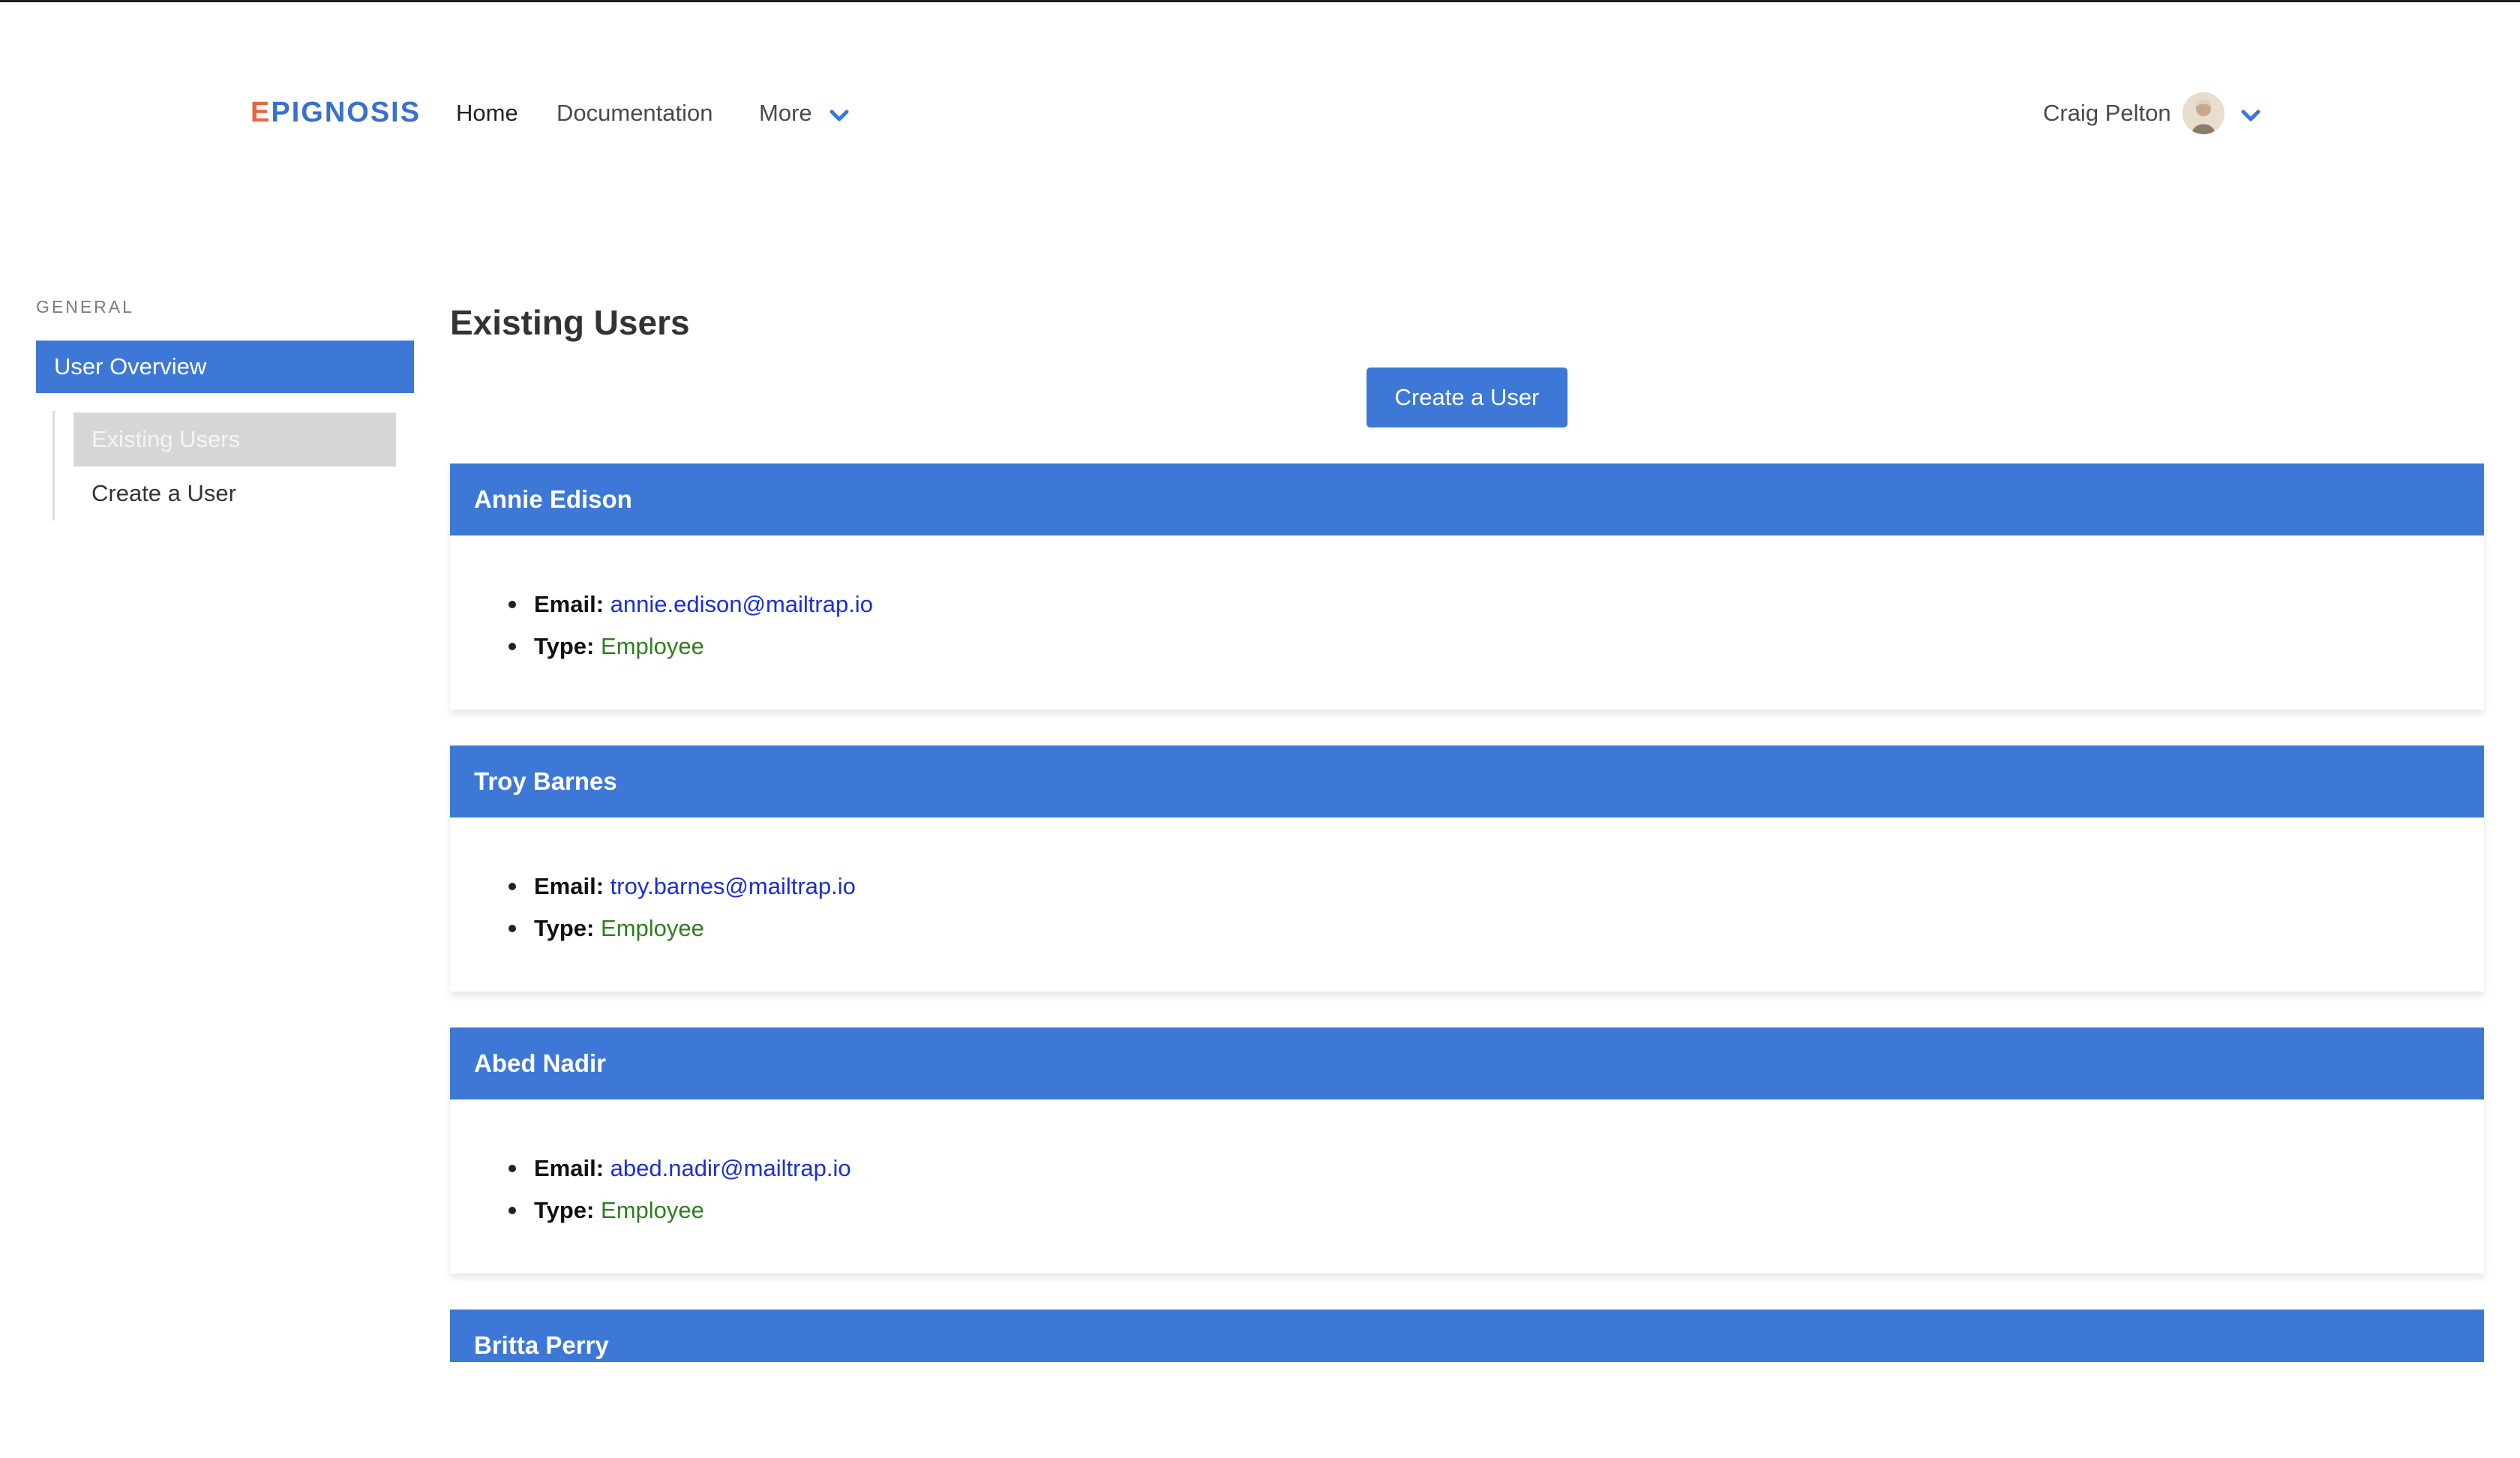 The width and height of the screenshot is (2520, 1458). I want to click on user-email-row: Email: abed.nadir@mailtrap.io, so click(679, 1168).